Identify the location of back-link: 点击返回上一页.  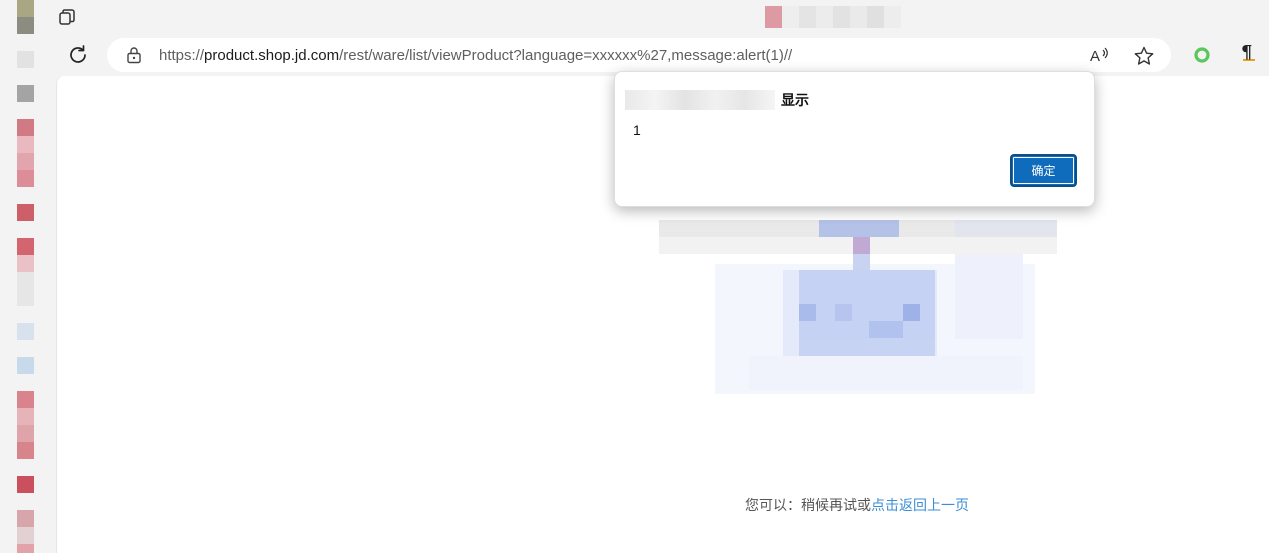
(920, 505).